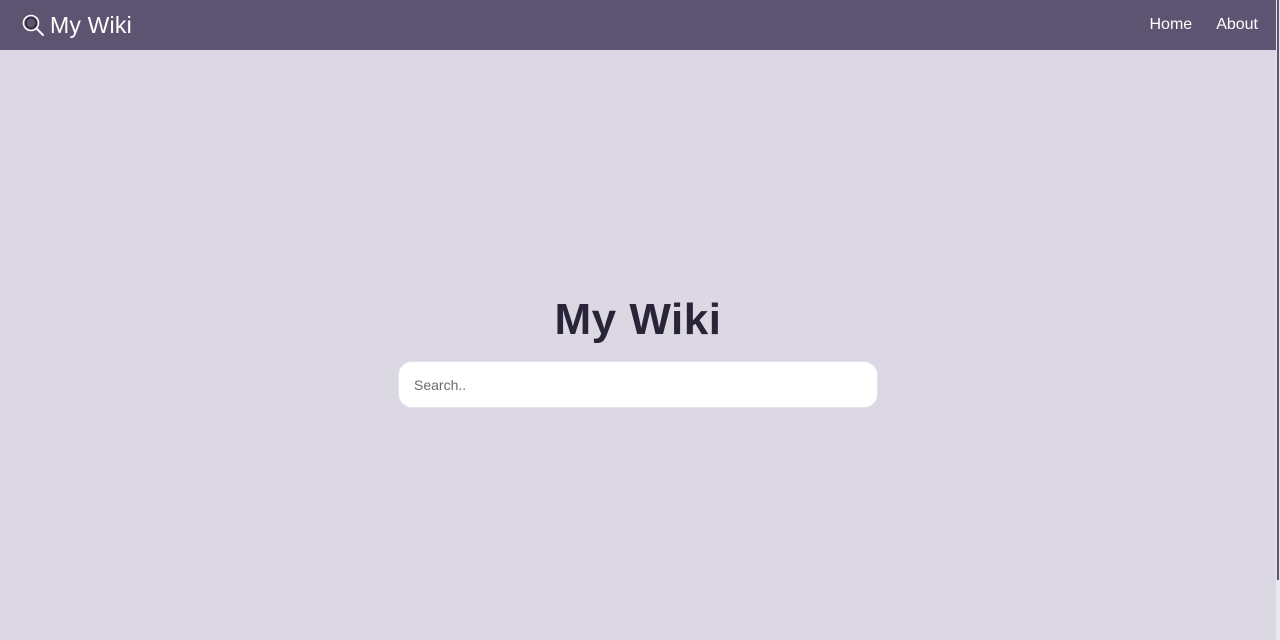  I want to click on search-input, so click(638, 384).